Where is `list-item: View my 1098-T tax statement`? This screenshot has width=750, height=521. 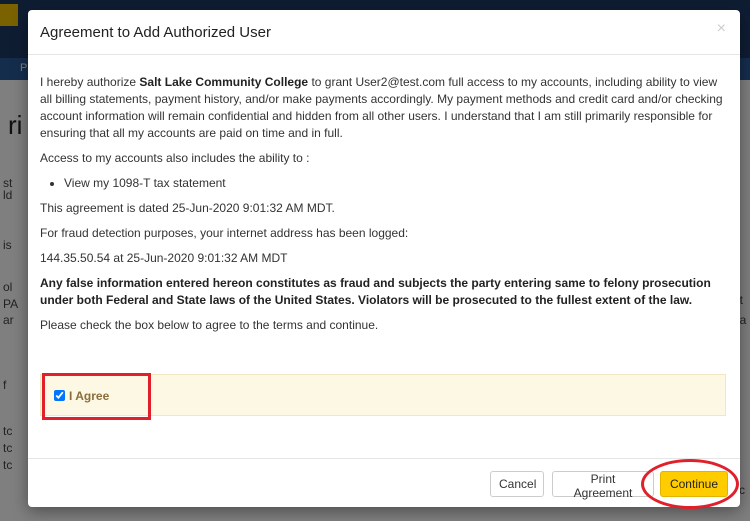
list-item: View my 1098-T tax statement is located at coordinates (397, 183).